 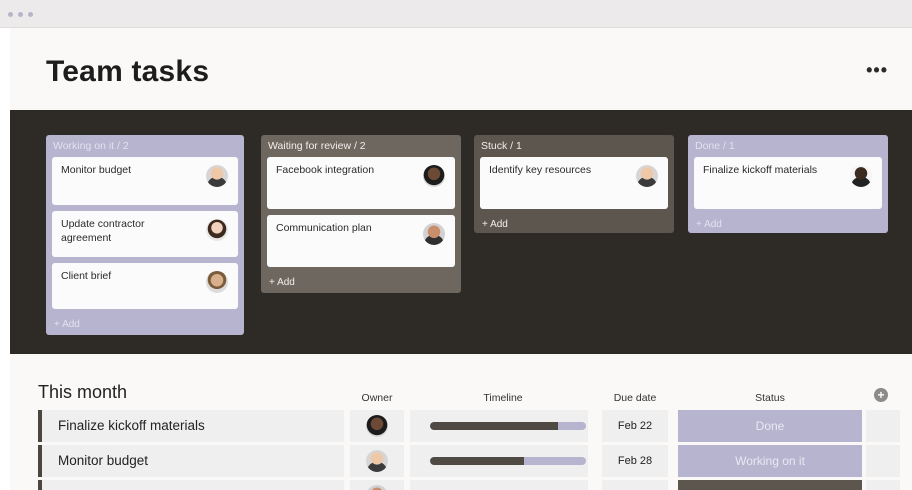 I want to click on row-task-name: Monitor budget, so click(x=103, y=460).